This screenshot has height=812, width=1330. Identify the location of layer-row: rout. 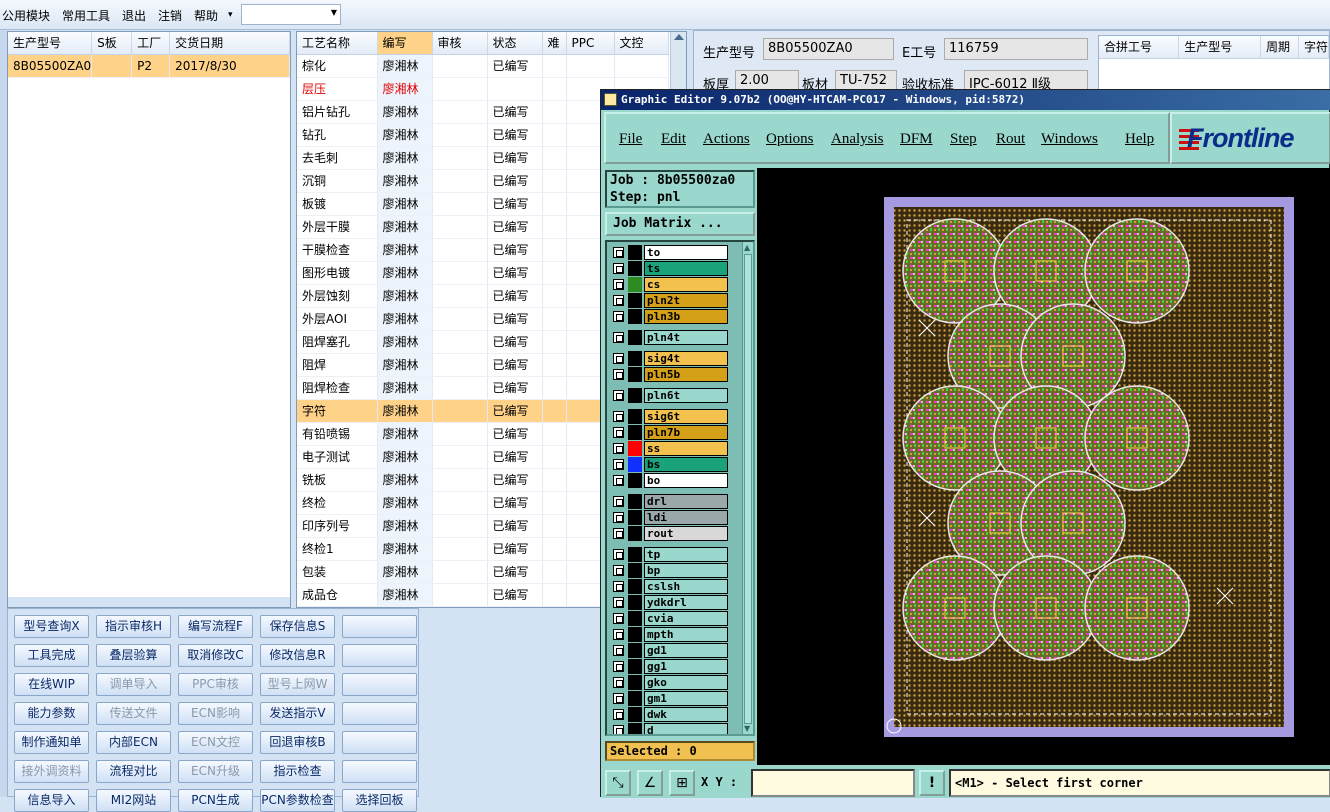
(670, 533).